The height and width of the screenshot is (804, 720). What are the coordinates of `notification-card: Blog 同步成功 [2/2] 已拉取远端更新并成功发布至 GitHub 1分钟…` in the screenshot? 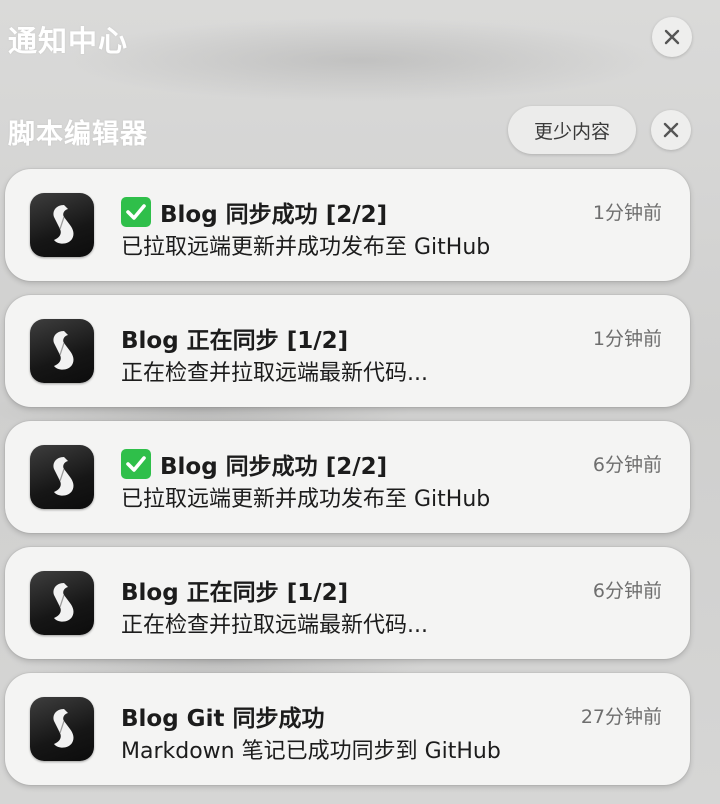 It's located at (347, 225).